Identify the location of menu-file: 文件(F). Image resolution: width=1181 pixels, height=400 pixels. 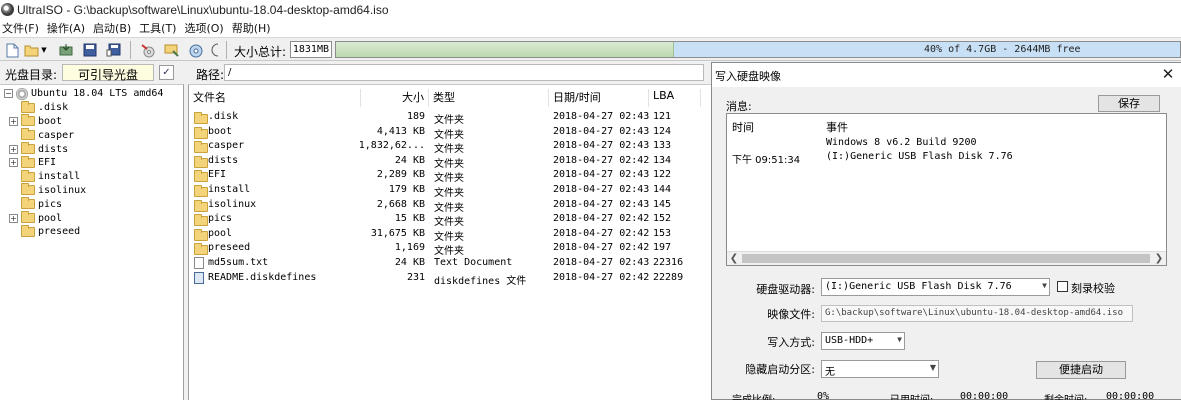
(22, 28).